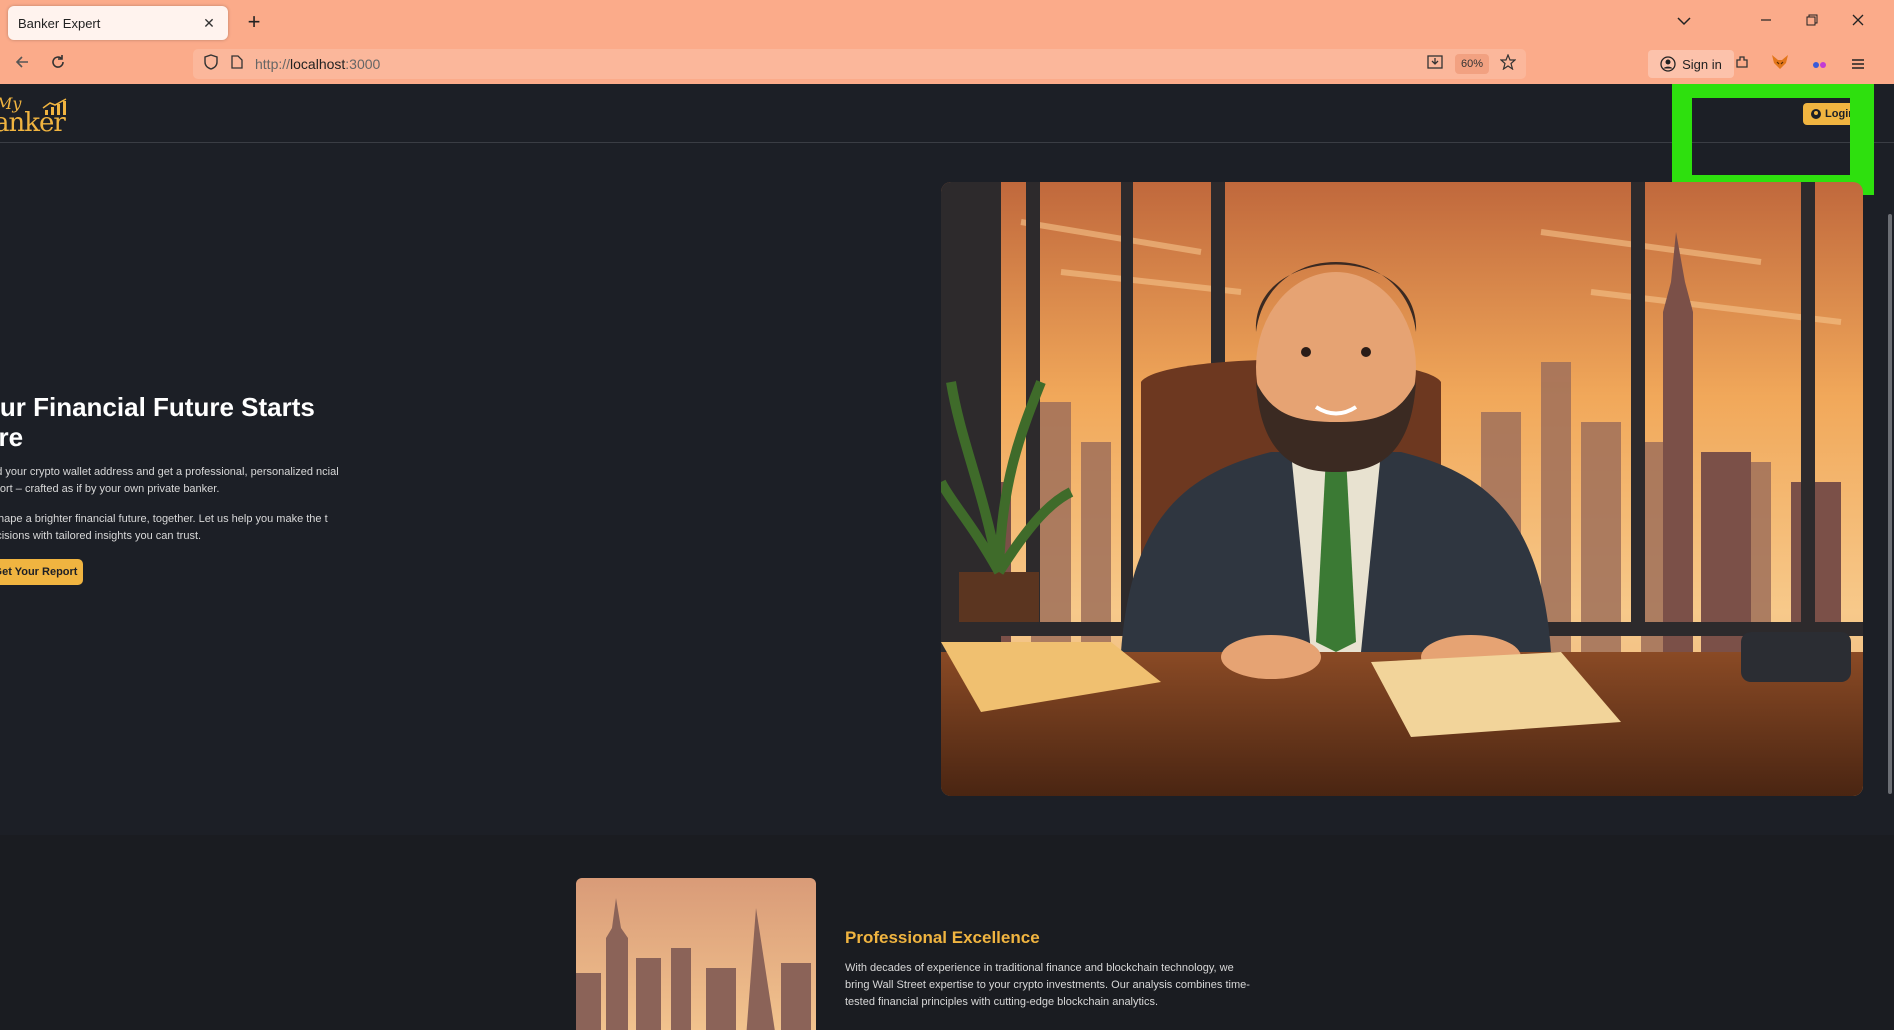  What do you see at coordinates (54, 106) in the screenshot?
I see `logo-chart-icon` at bounding box center [54, 106].